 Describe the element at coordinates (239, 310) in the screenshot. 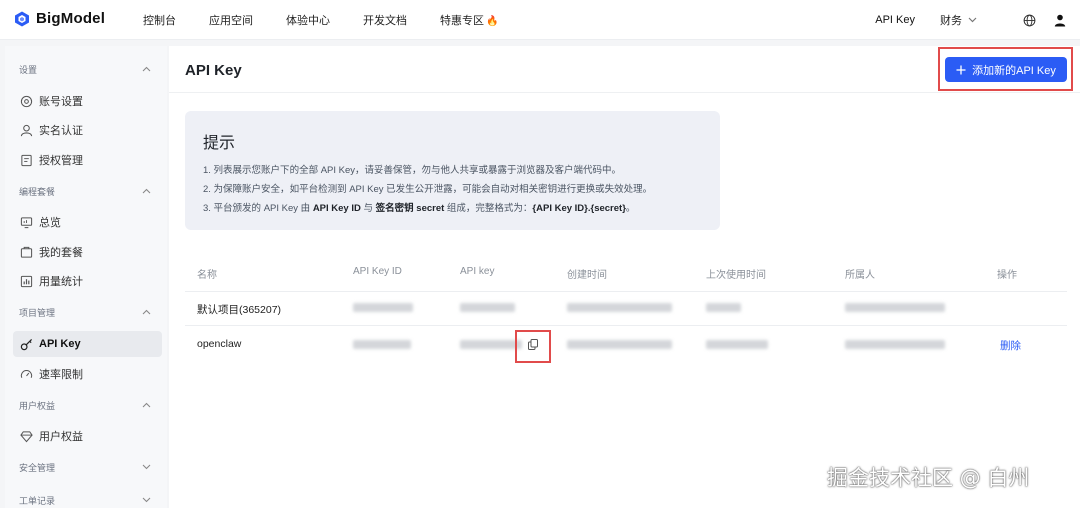

I see `table-row-name: 默认项目(365207)` at that location.